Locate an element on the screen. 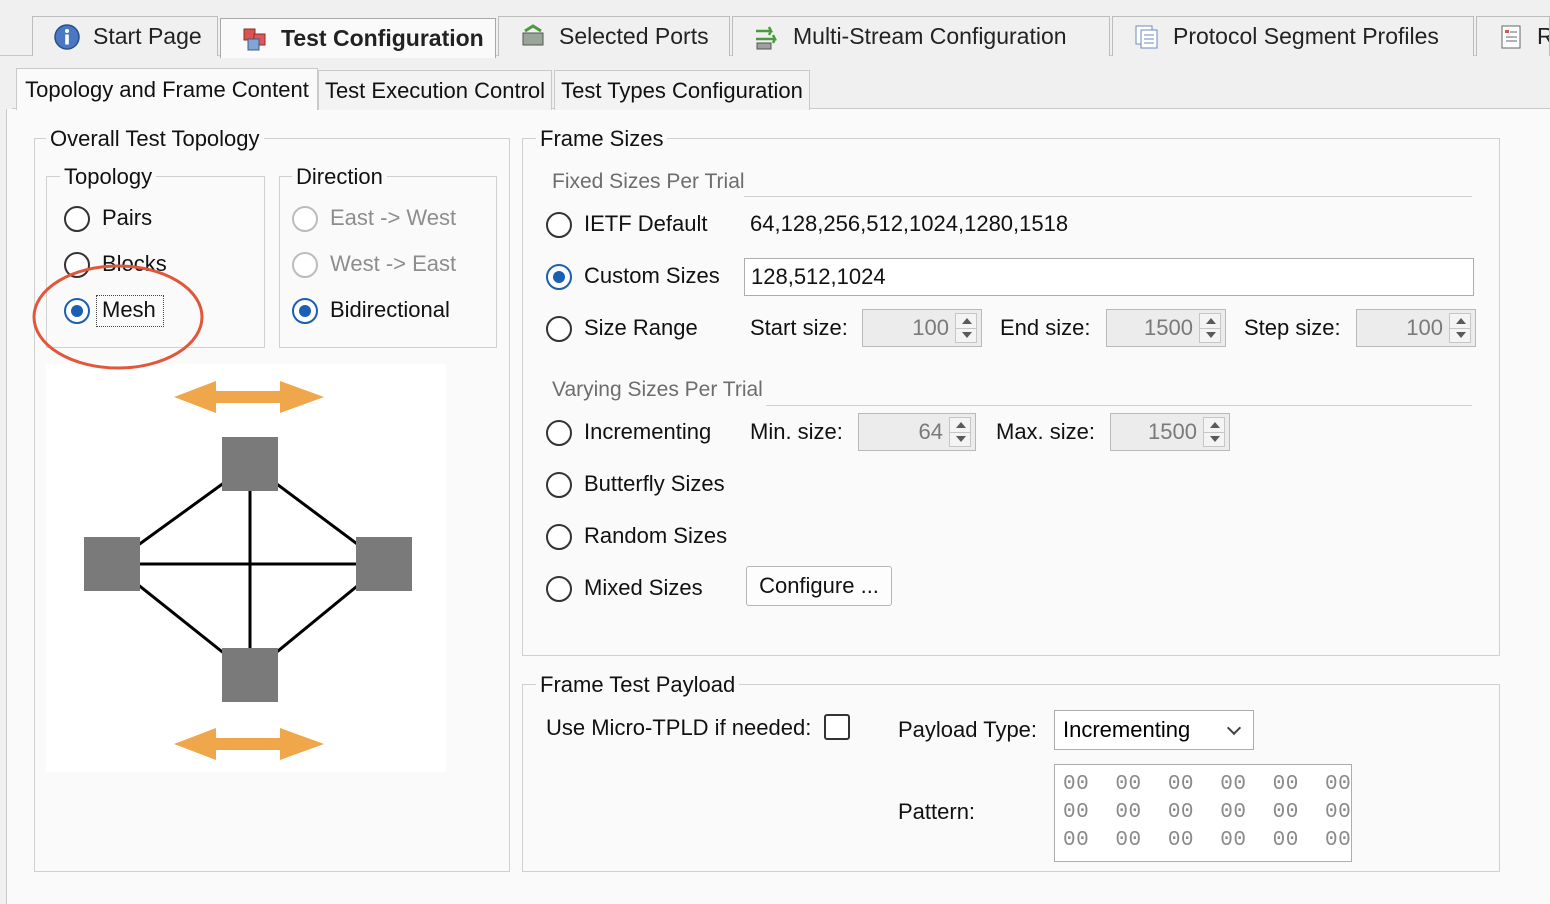 This screenshot has width=1550, height=904. direction-west-east-radio is located at coordinates (305, 265).